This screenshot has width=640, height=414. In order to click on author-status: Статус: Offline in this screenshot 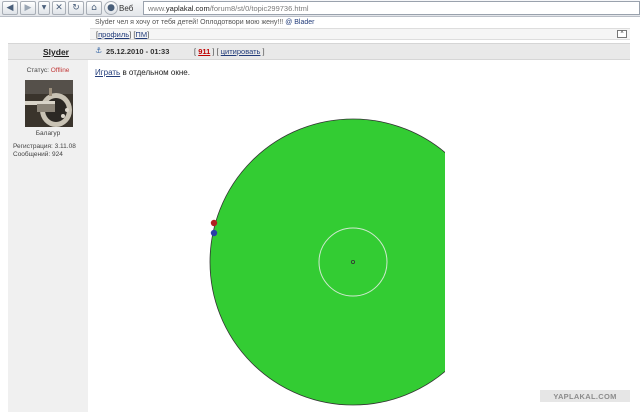, I will do `click(48, 70)`.